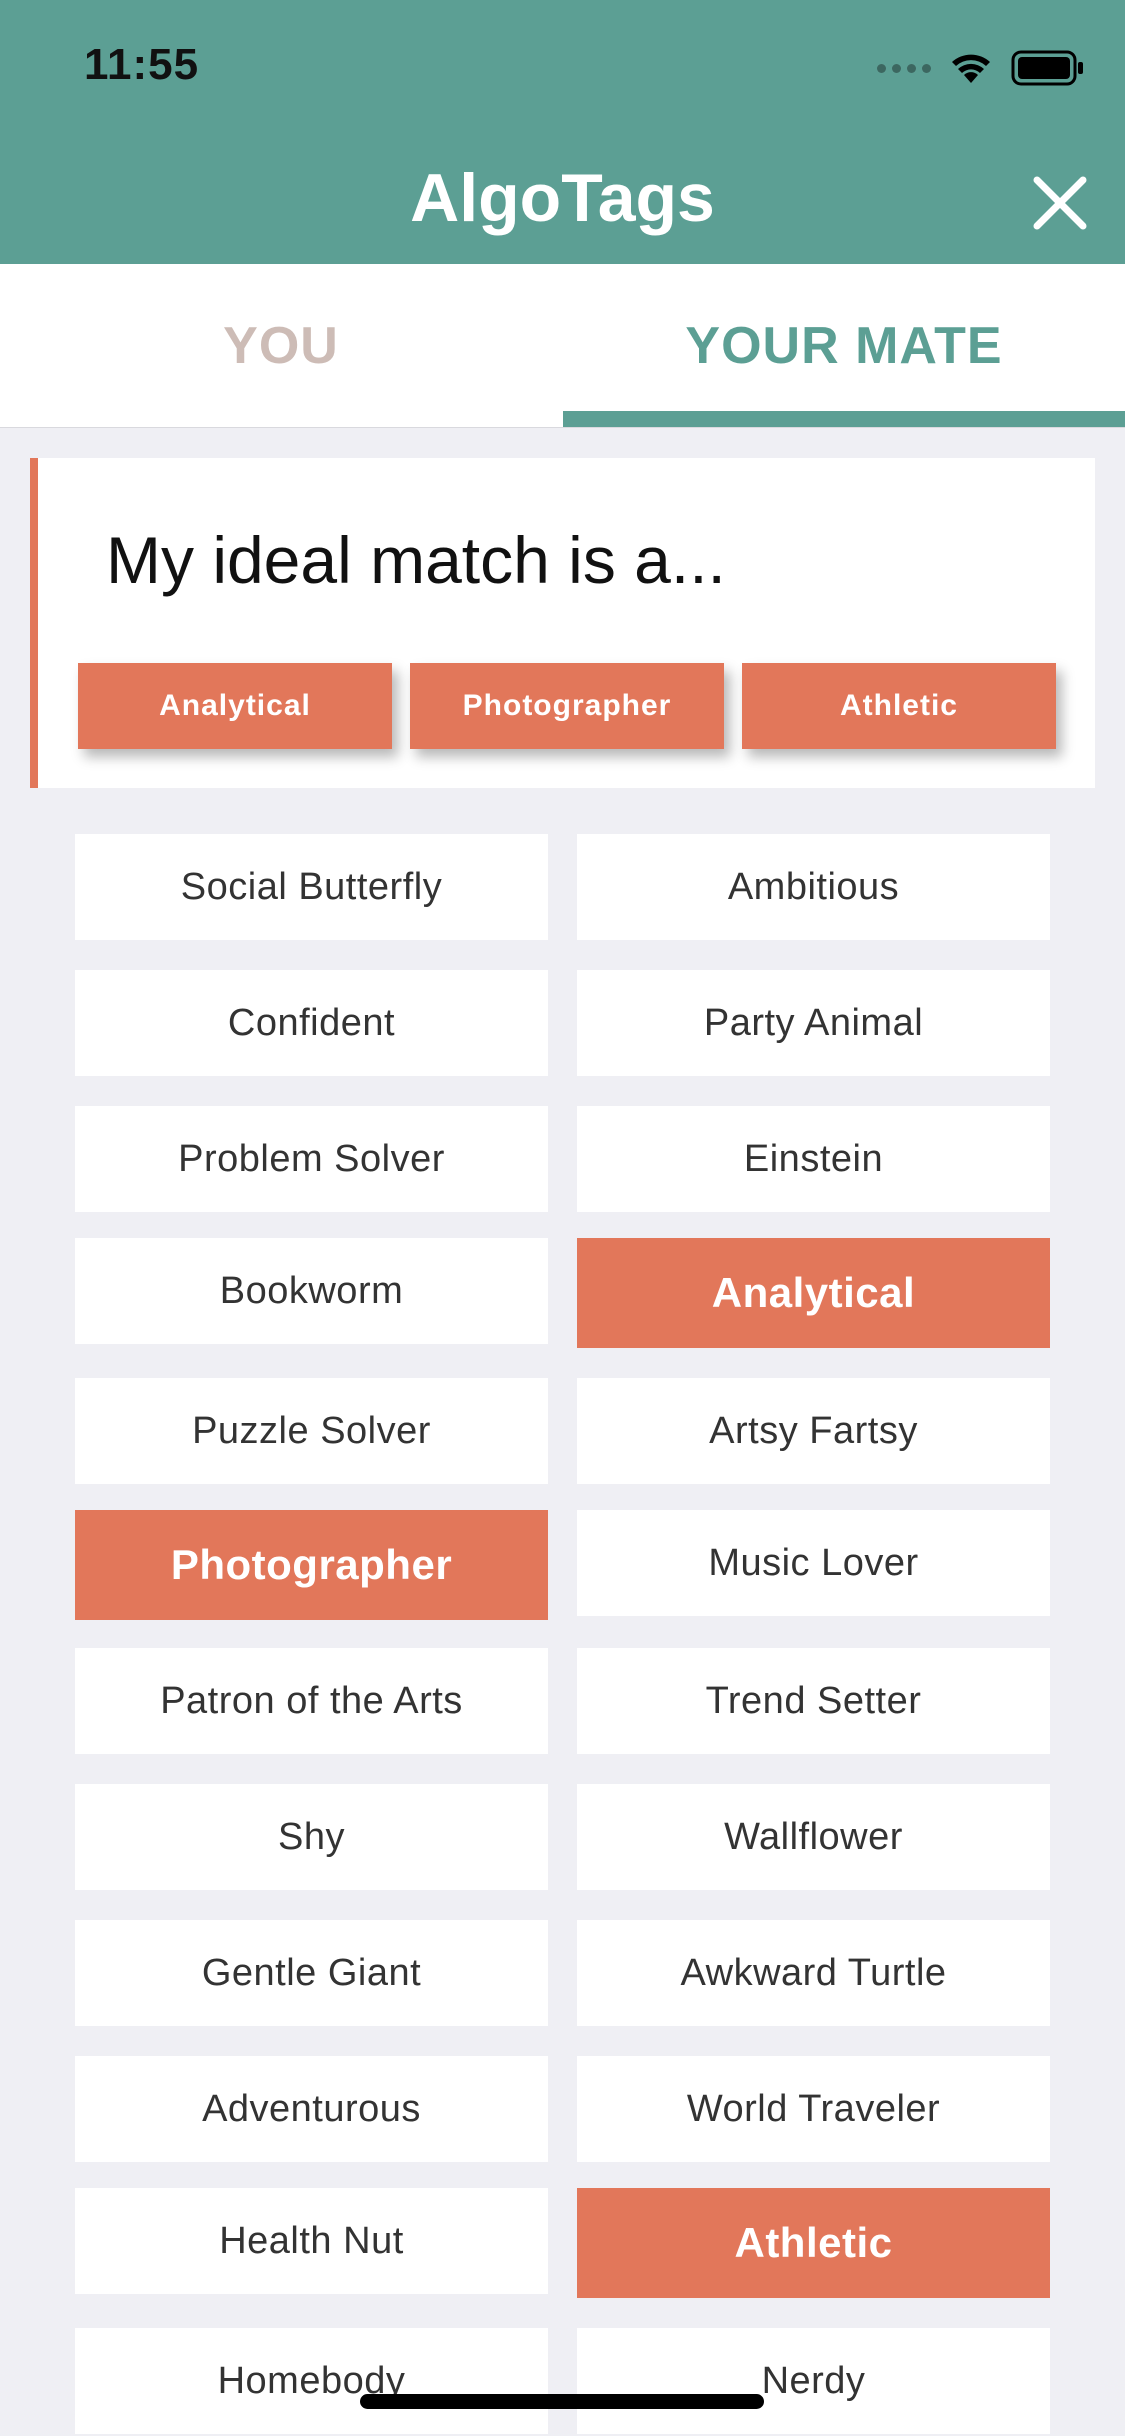 Image resolution: width=1125 pixels, height=2436 pixels. I want to click on tag-option: Adventurous, so click(311, 2109).